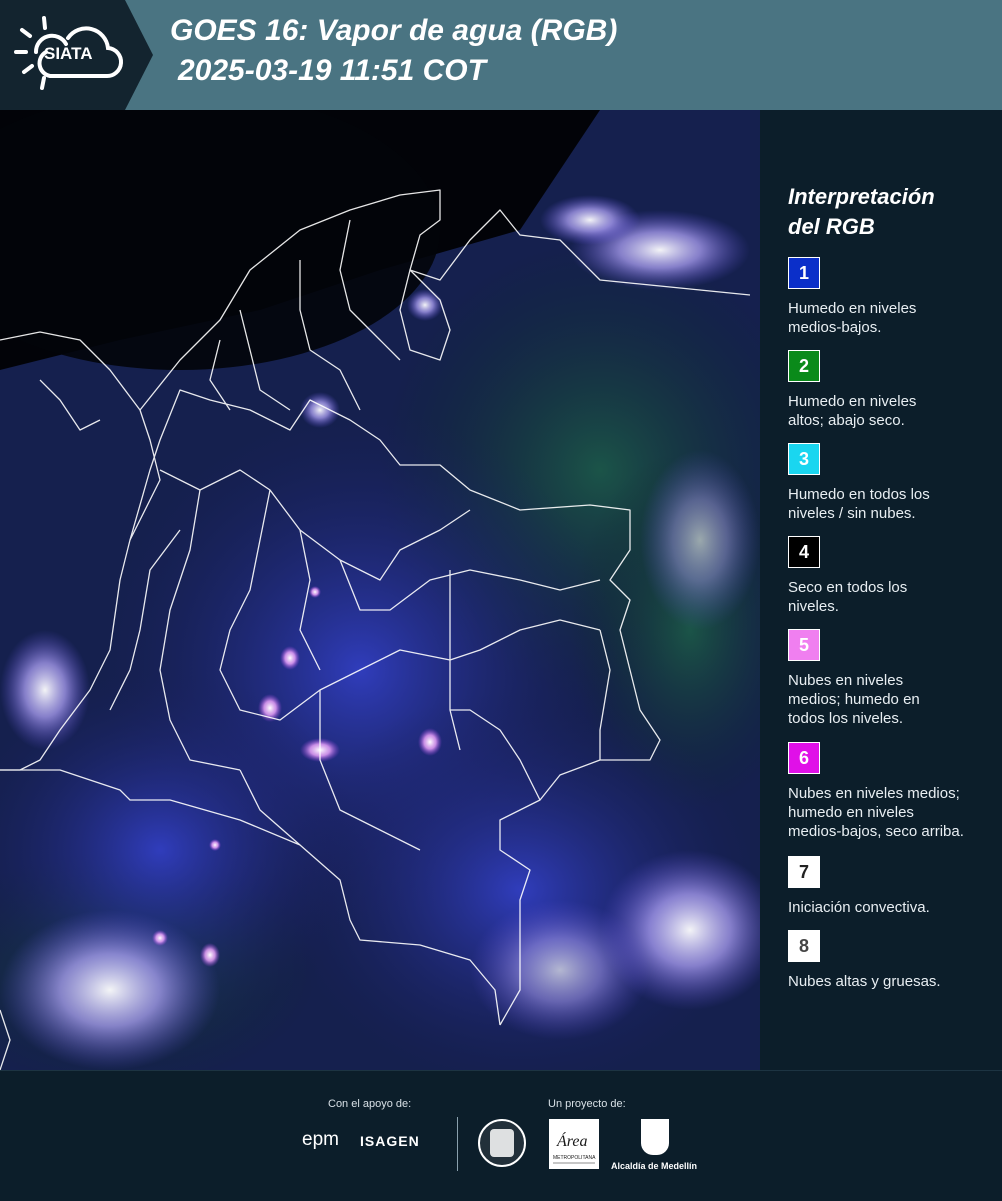 Image resolution: width=1002 pixels, height=1201 pixels. I want to click on legend-swatch: 6, so click(804, 758).